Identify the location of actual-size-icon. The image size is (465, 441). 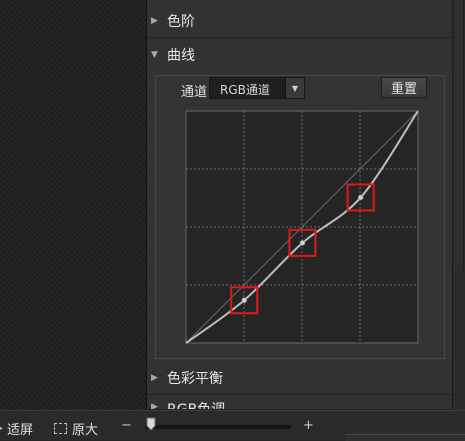
(60, 428).